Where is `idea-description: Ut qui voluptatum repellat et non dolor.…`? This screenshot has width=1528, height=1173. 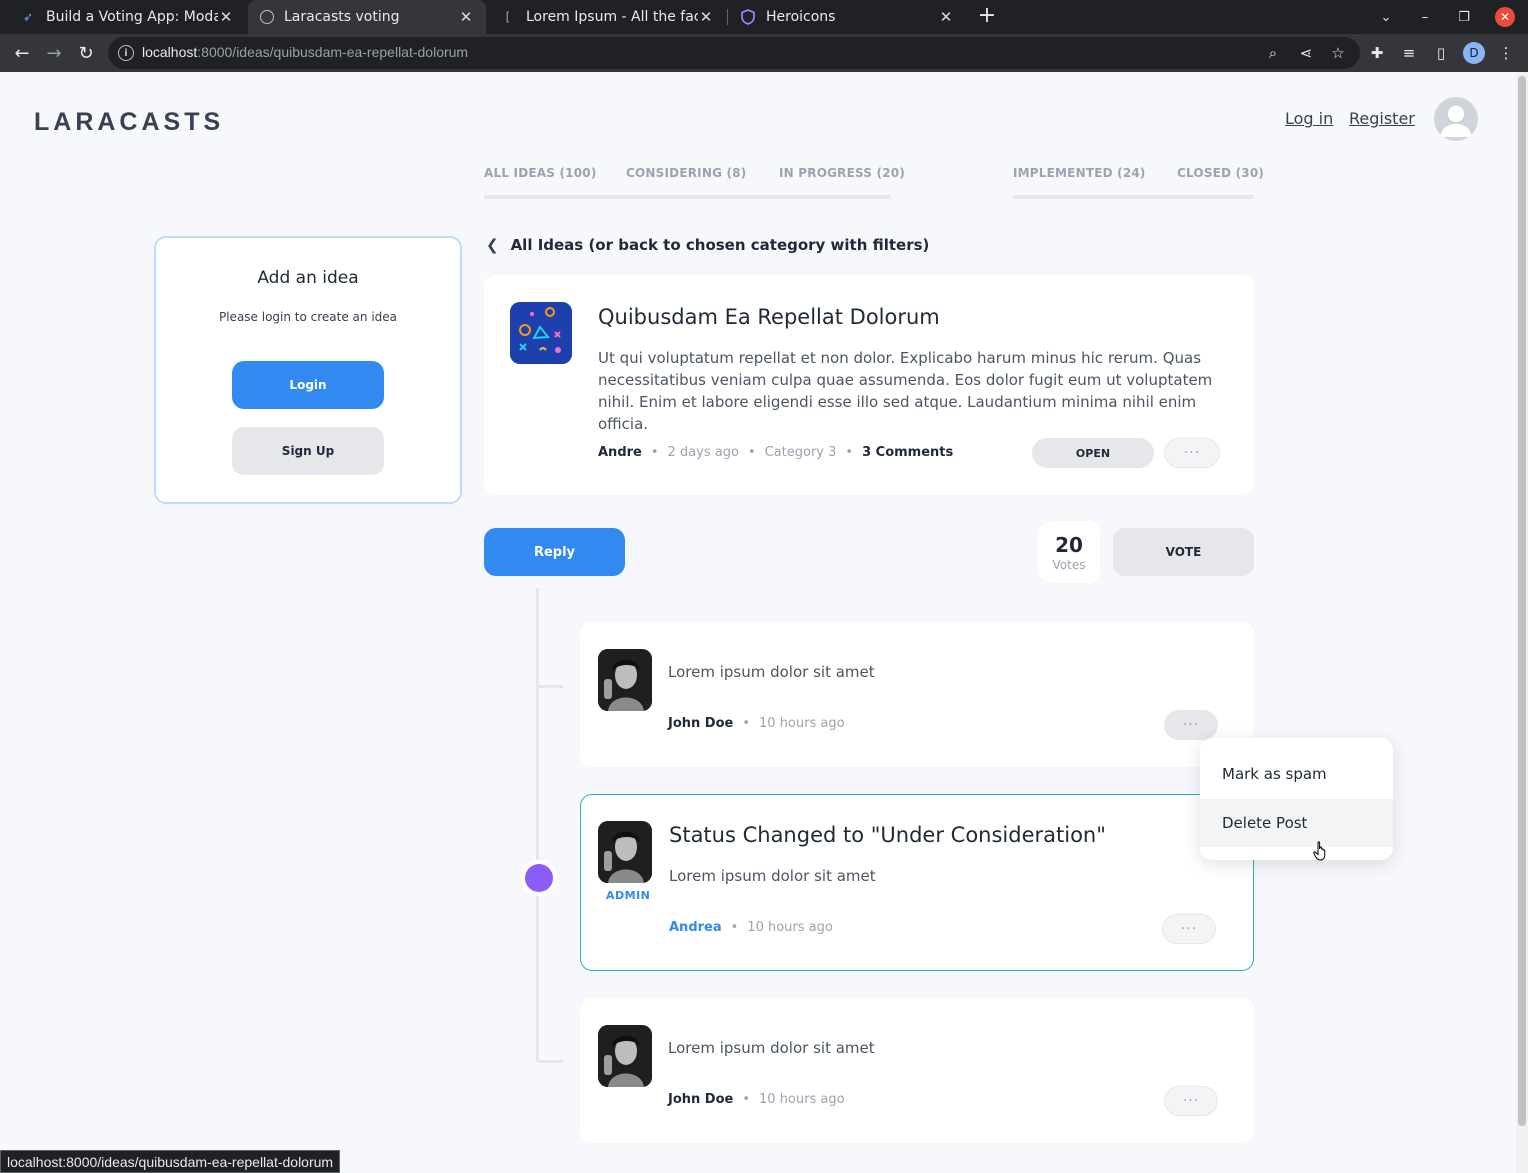 idea-description: Ut qui voluptatum repellat et non dolor.… is located at coordinates (905, 391).